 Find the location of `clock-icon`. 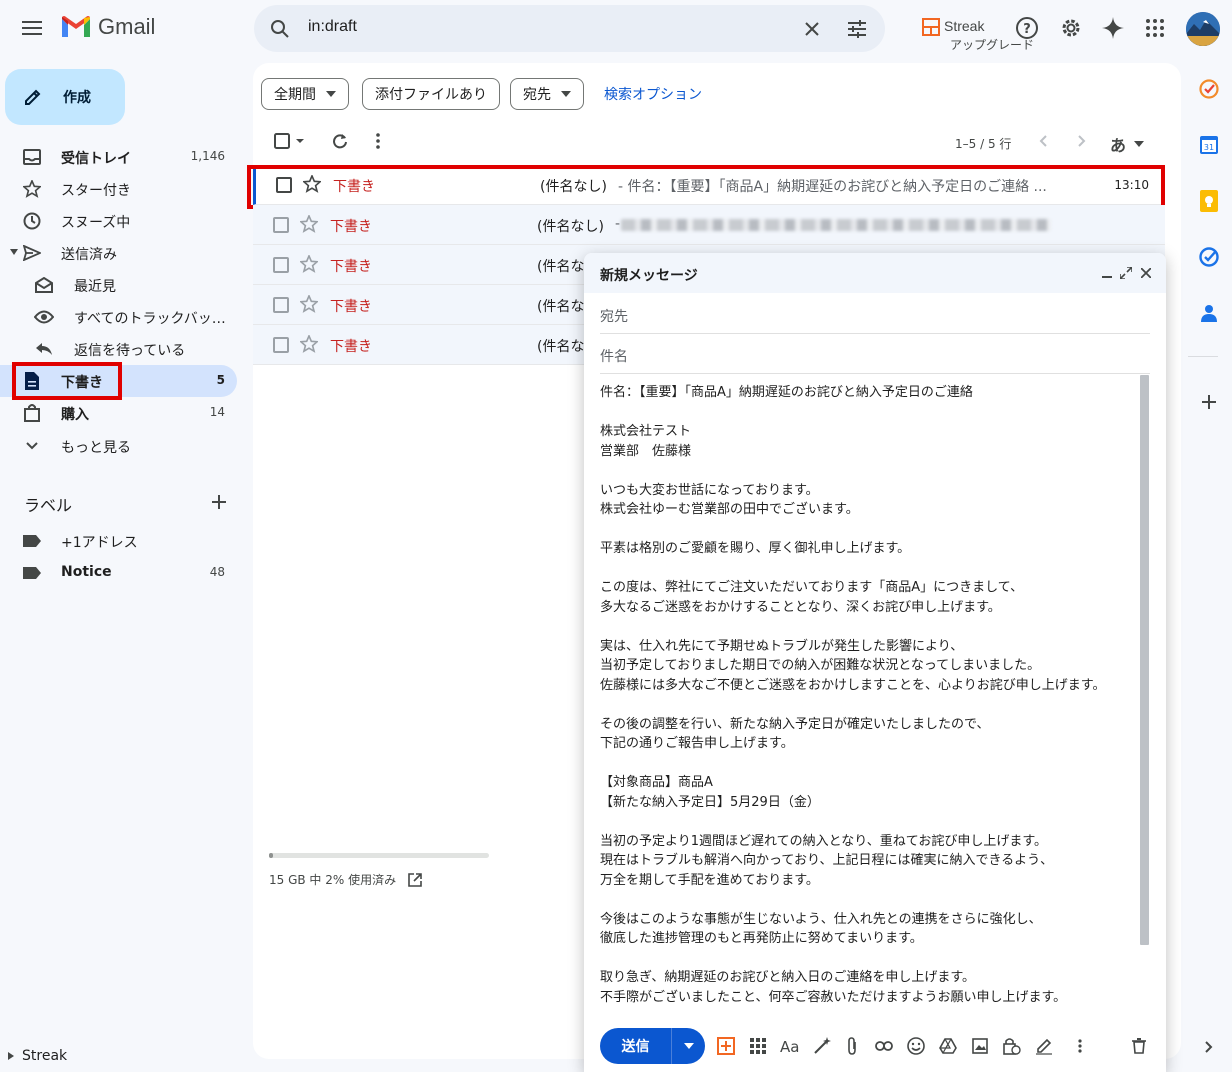

clock-icon is located at coordinates (32, 221).